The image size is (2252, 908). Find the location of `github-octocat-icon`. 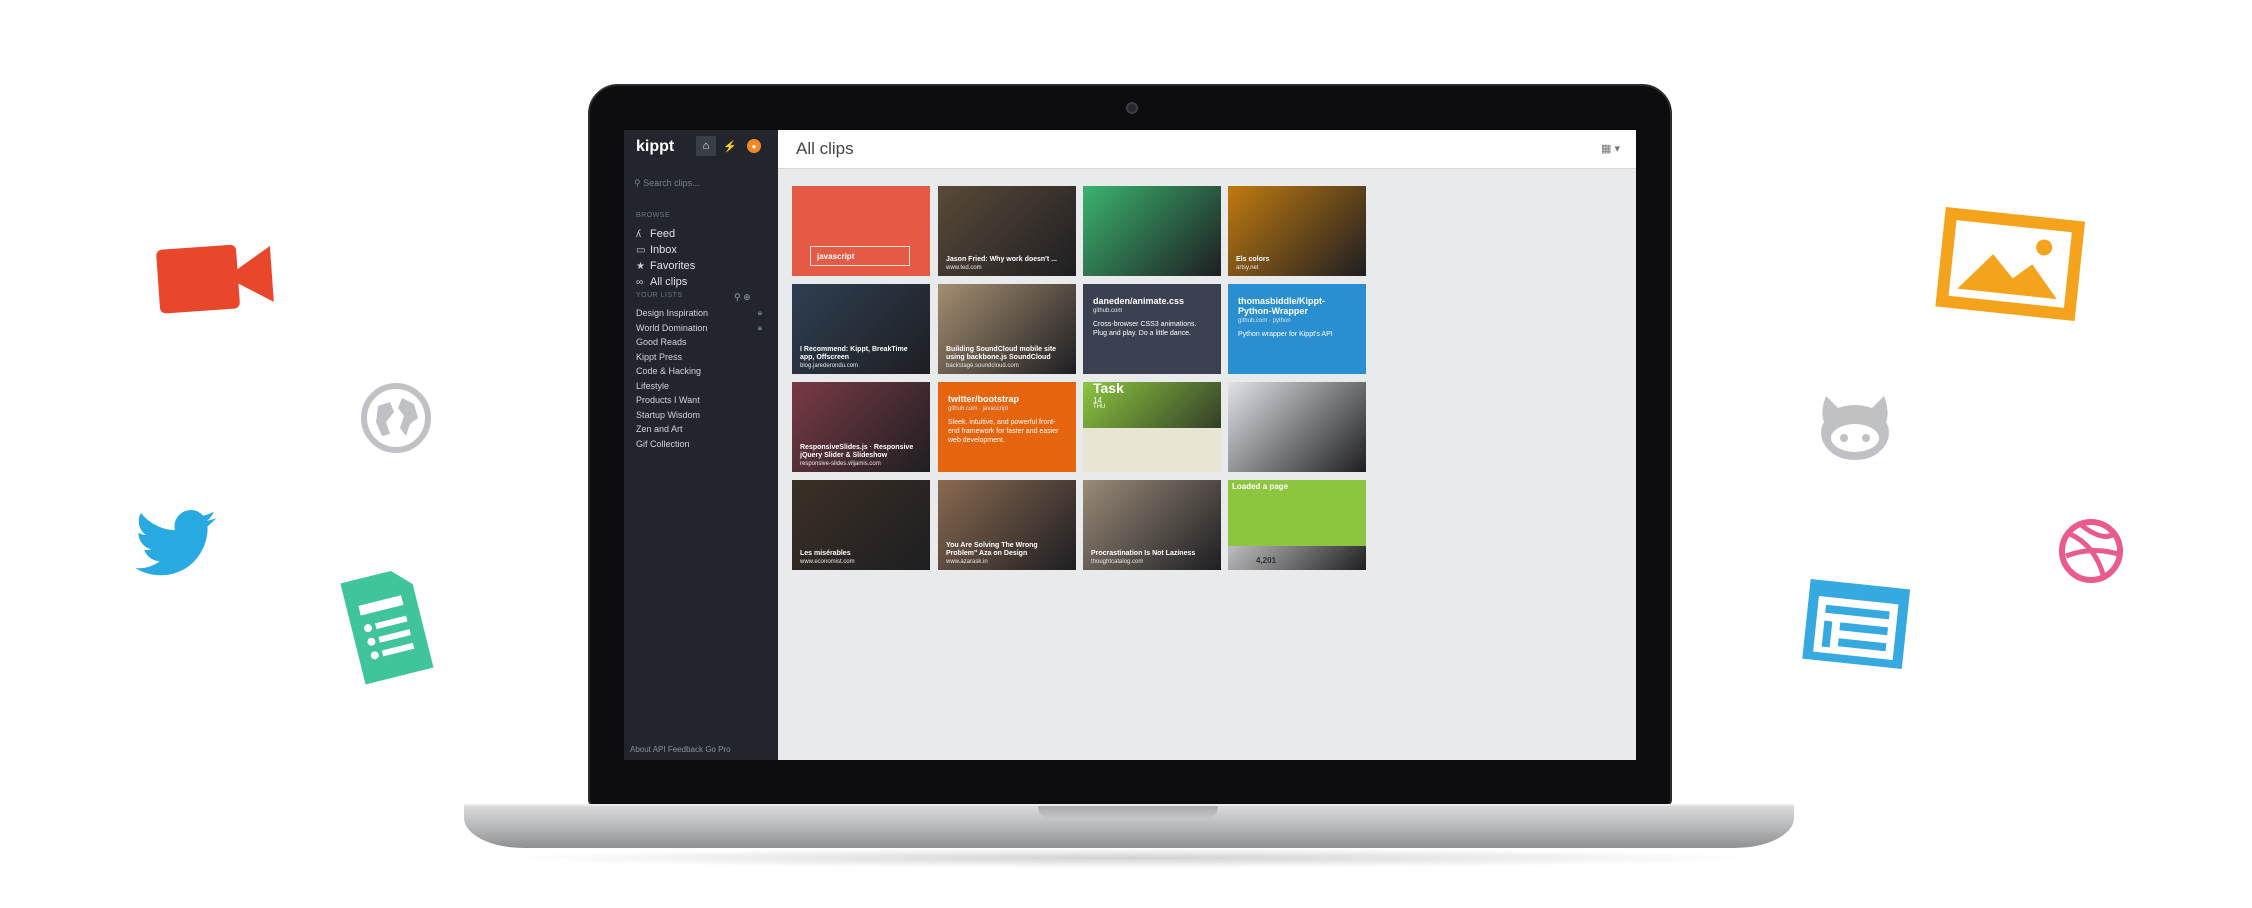

github-octocat-icon is located at coordinates (1855, 428).